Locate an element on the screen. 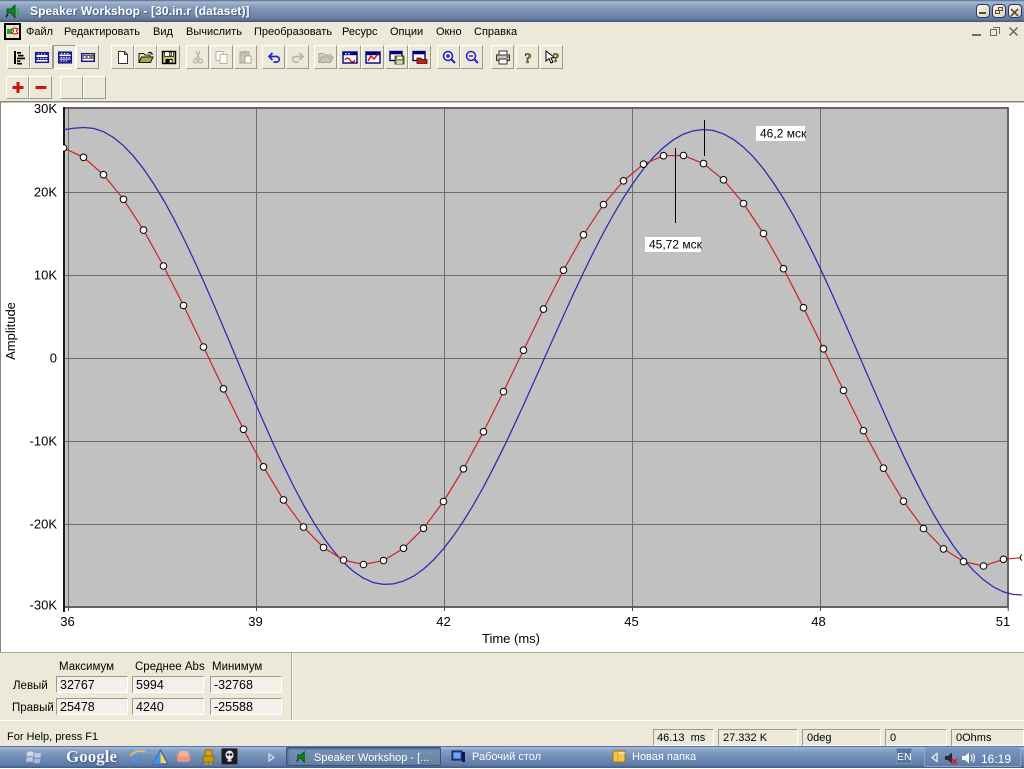 This screenshot has height=769, width=1024. svg-text: 48 is located at coordinates (818, 621).